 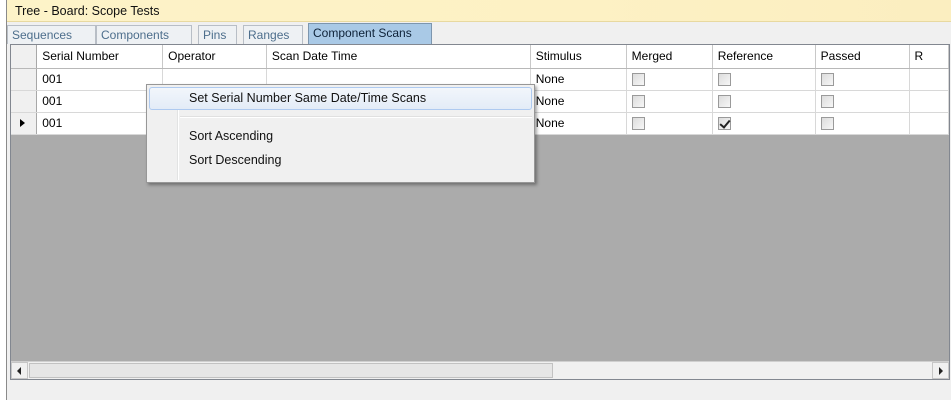 What do you see at coordinates (669, 57) in the screenshot?
I see `column-header-merged: Merged` at bounding box center [669, 57].